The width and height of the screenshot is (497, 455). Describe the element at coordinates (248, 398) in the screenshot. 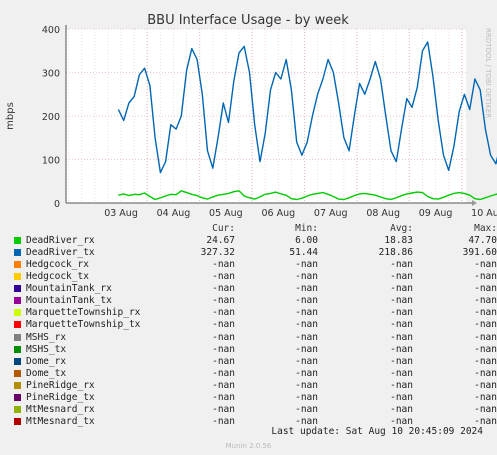

I see `legend-row: PineRidge_tx -nan -nan -nan -nan` at that location.